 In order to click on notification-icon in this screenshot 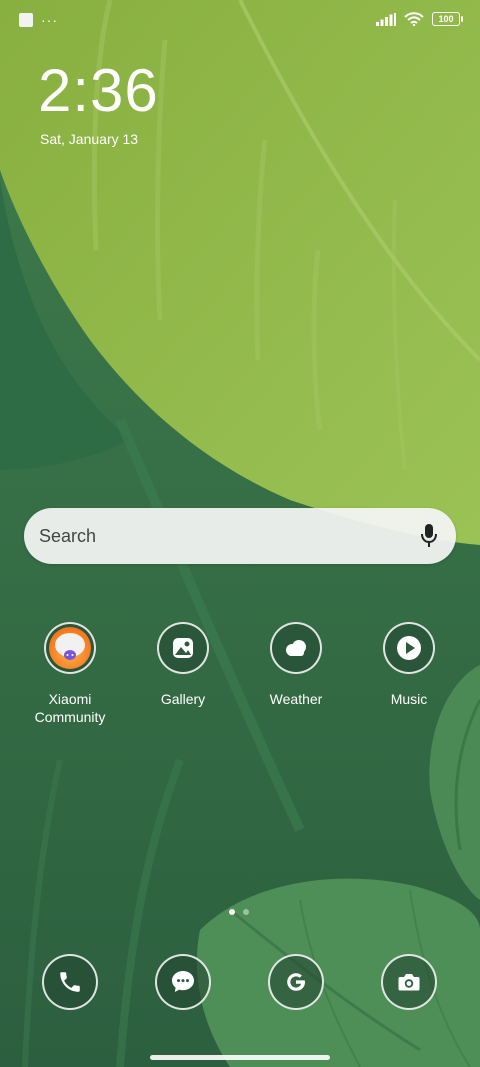, I will do `click(26, 20)`.